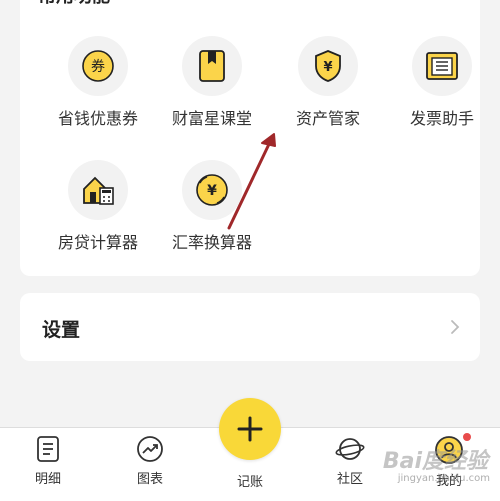 Image resolution: width=500 pixels, height=501 pixels. What do you see at coordinates (74, 4) in the screenshot?
I see `section-title: 常用功能` at bounding box center [74, 4].